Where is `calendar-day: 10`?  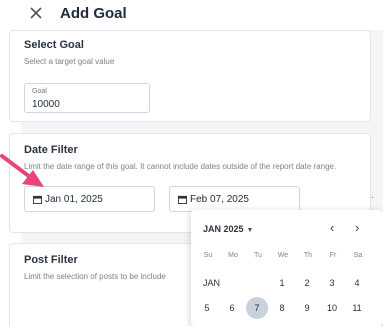
calendar-day: 10 is located at coordinates (332, 308).